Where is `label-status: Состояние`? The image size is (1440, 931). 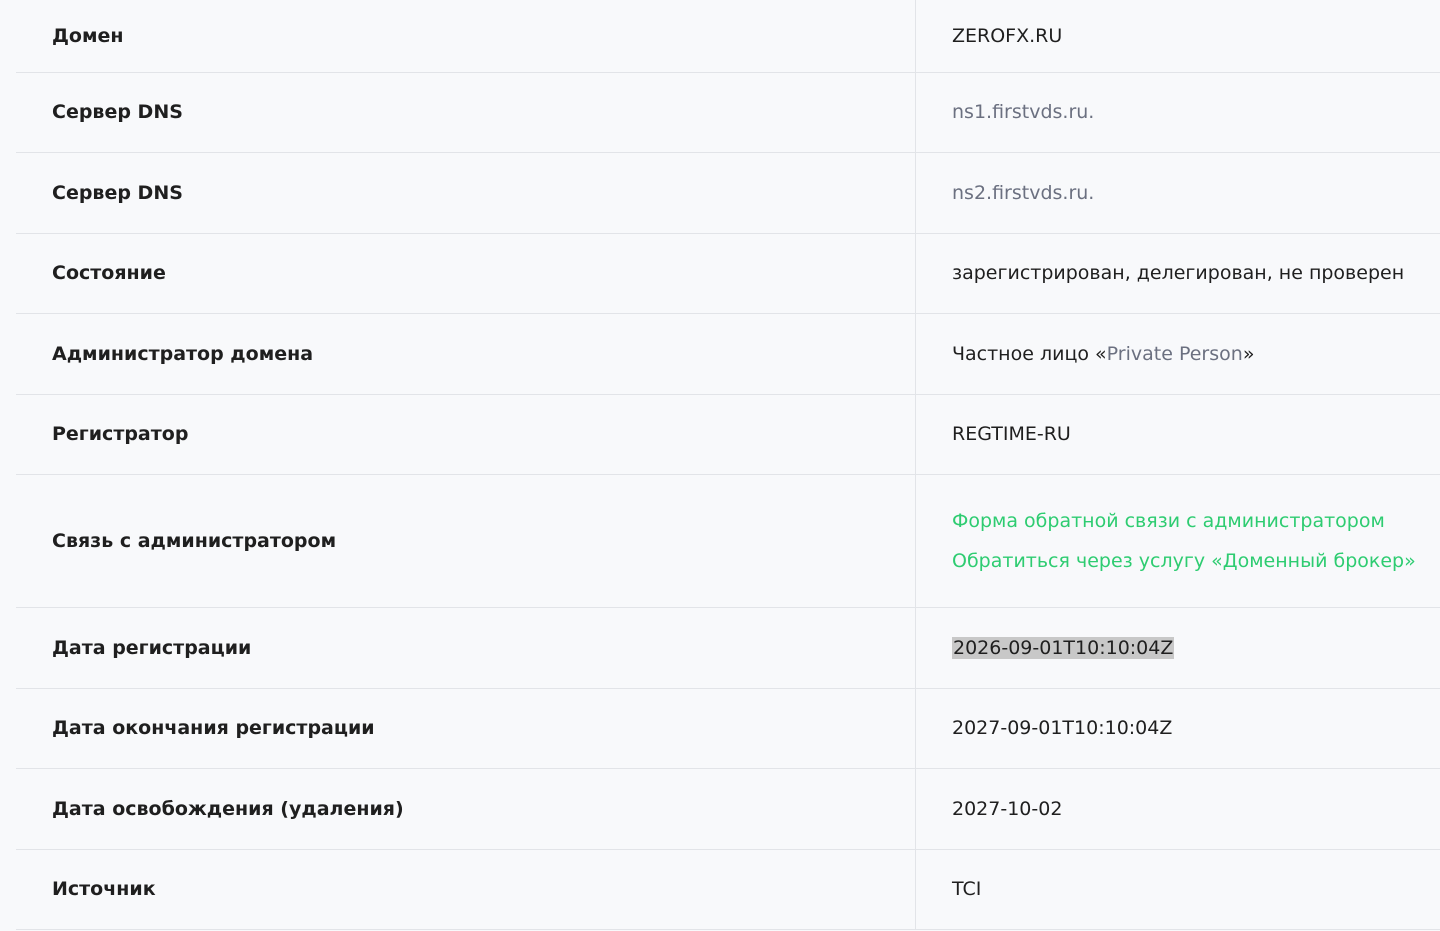 label-status: Состояние is located at coordinates (466, 273).